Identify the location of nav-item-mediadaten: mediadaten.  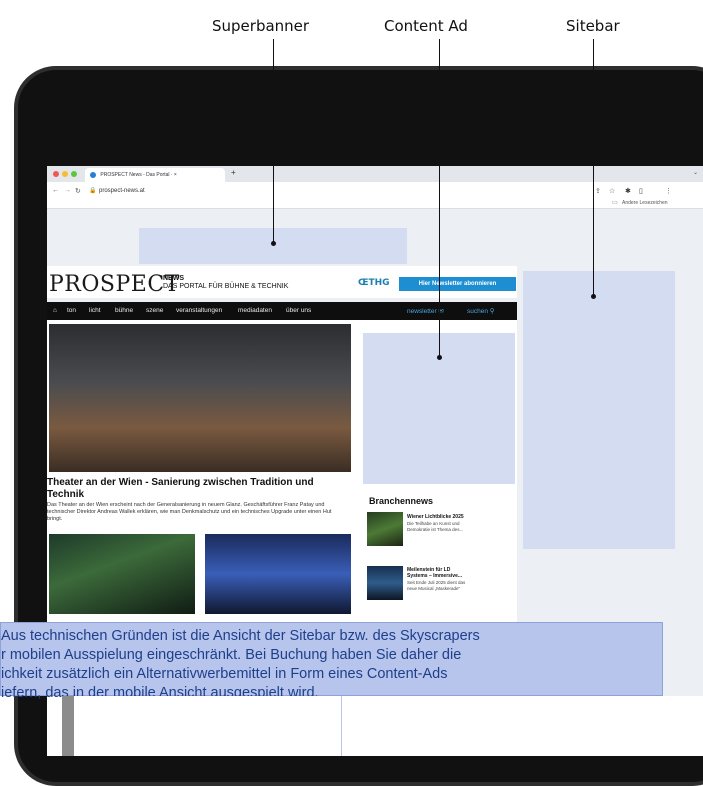
(255, 310).